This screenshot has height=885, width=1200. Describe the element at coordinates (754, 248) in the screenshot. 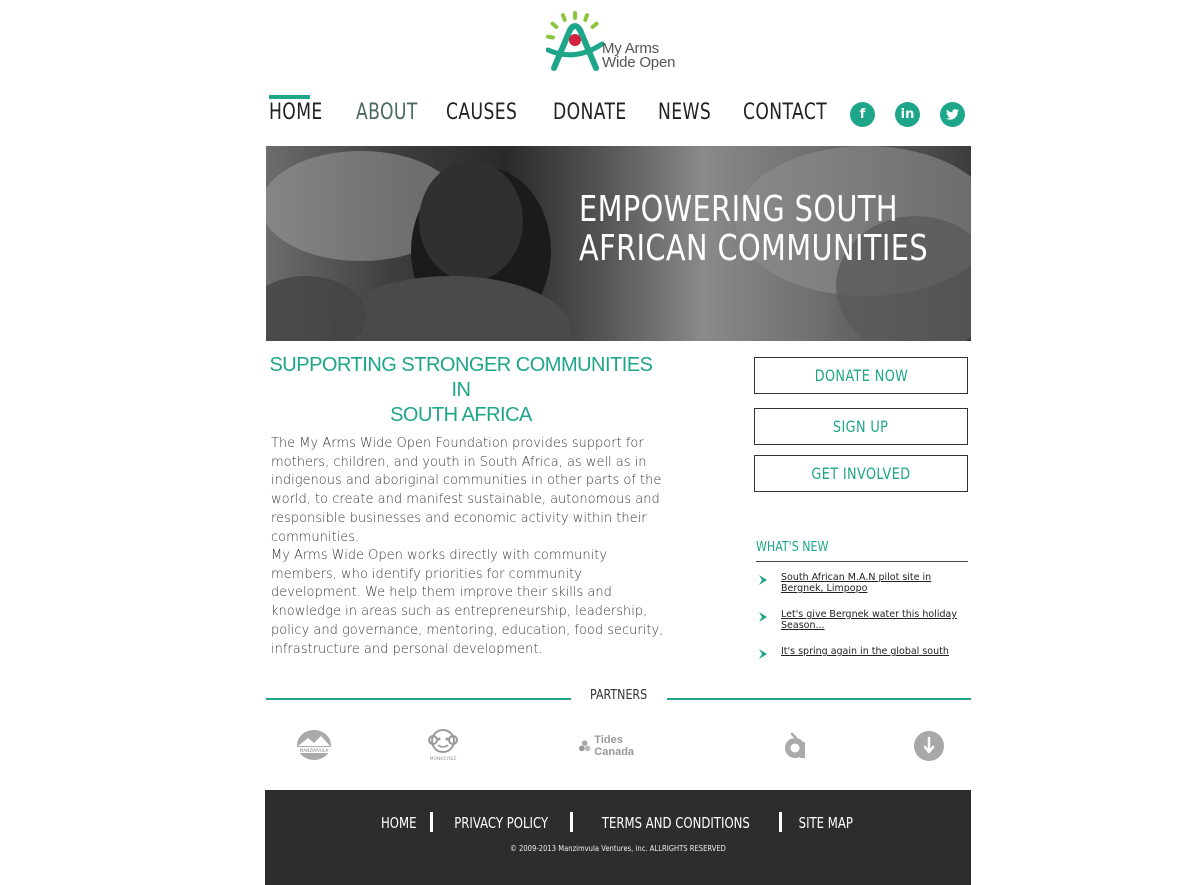

I see `hero-title-line-2: AFRICAN COMMUNITIES` at that location.